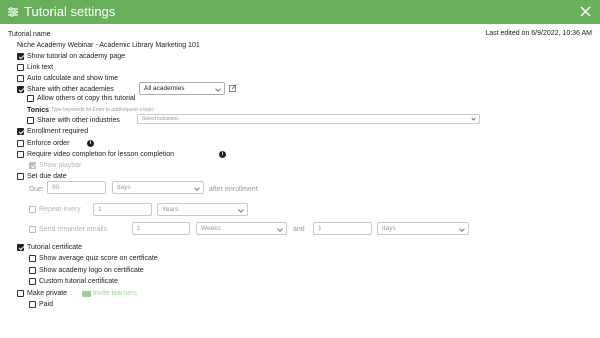 The image size is (600, 338). What do you see at coordinates (320, 228) in the screenshot?
I see `reminder-value2: 1` at bounding box center [320, 228].